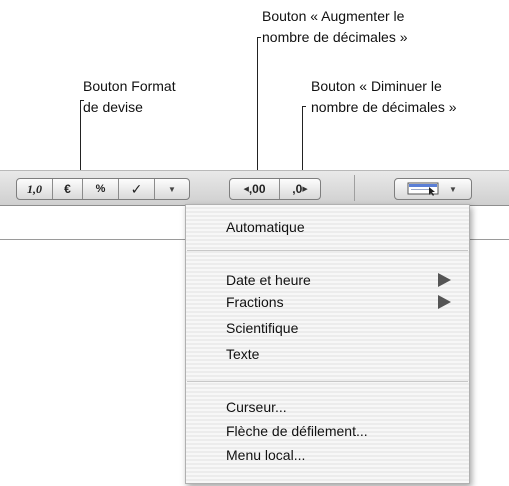 Image resolution: width=509 pixels, height=486 pixels. I want to click on callout-currency-line1: Bouton Format, so click(129, 86).